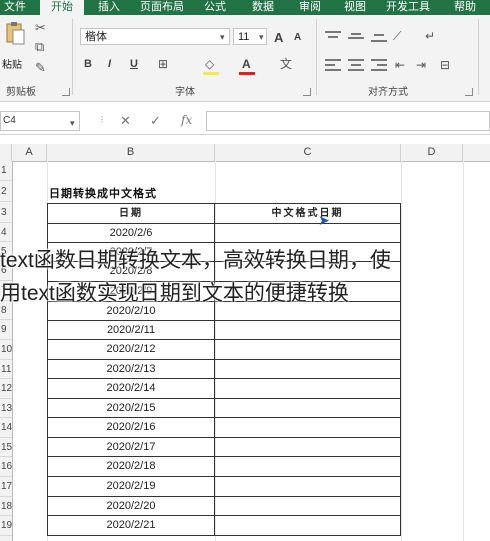  Describe the element at coordinates (308, 152) in the screenshot. I see `column-header-c: C` at that location.